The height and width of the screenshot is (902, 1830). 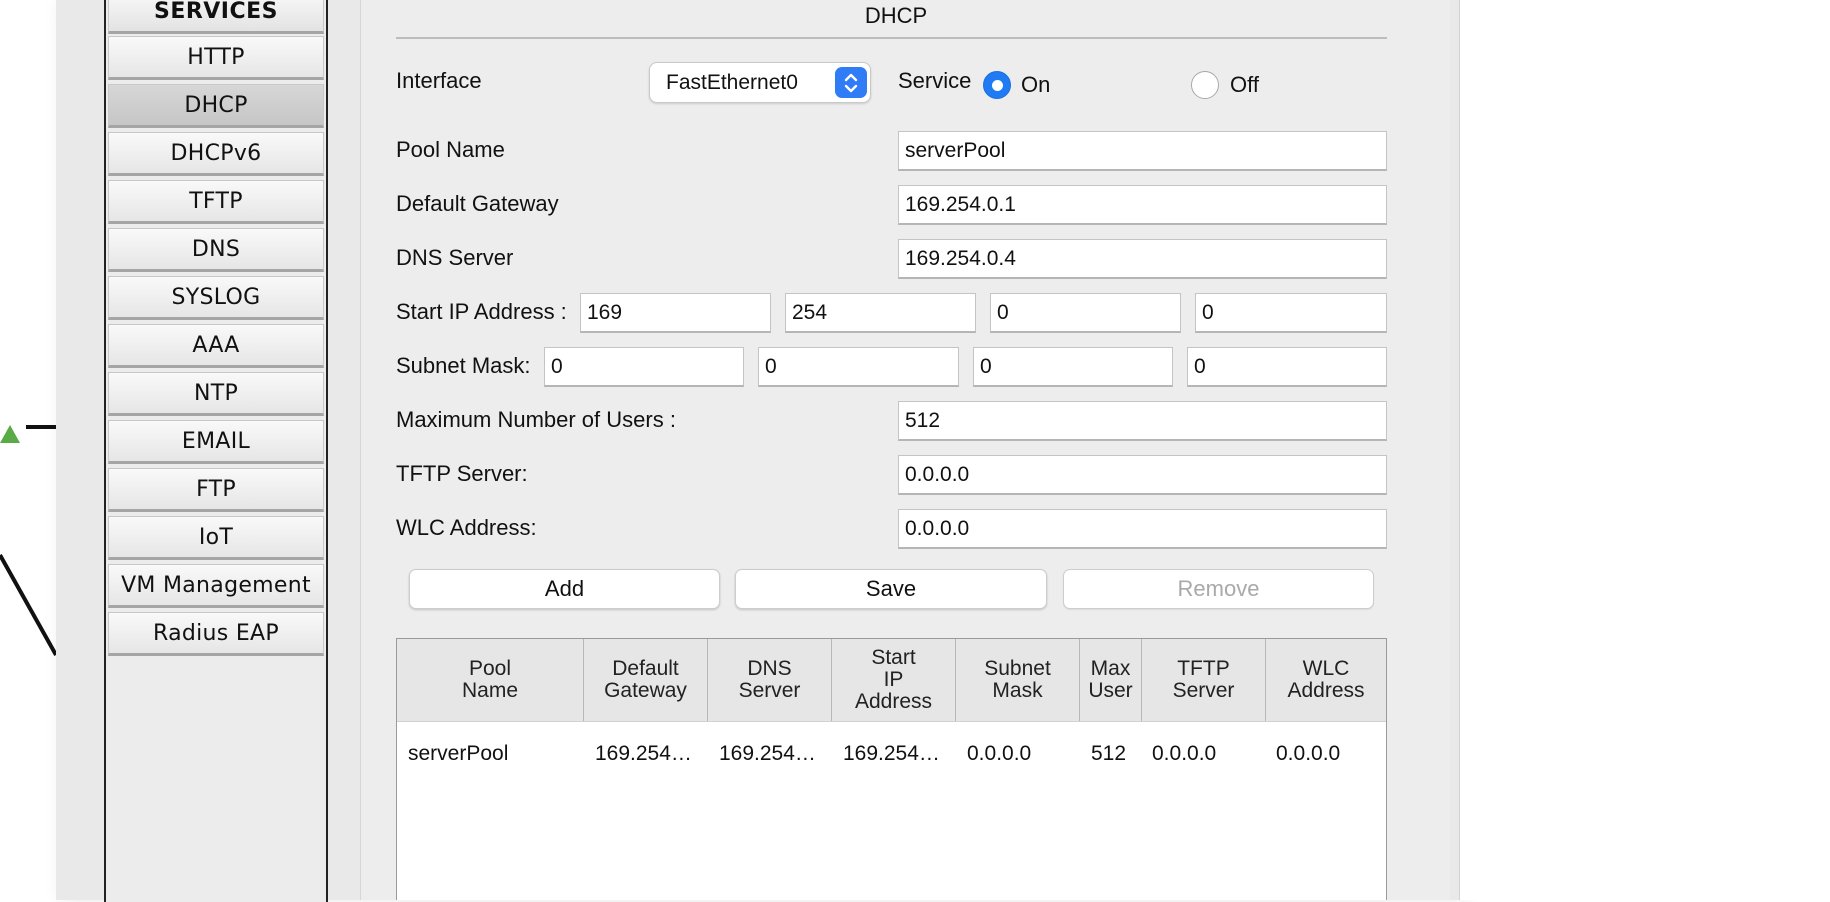 I want to click on max-users-field: 512, so click(x=1142, y=421).